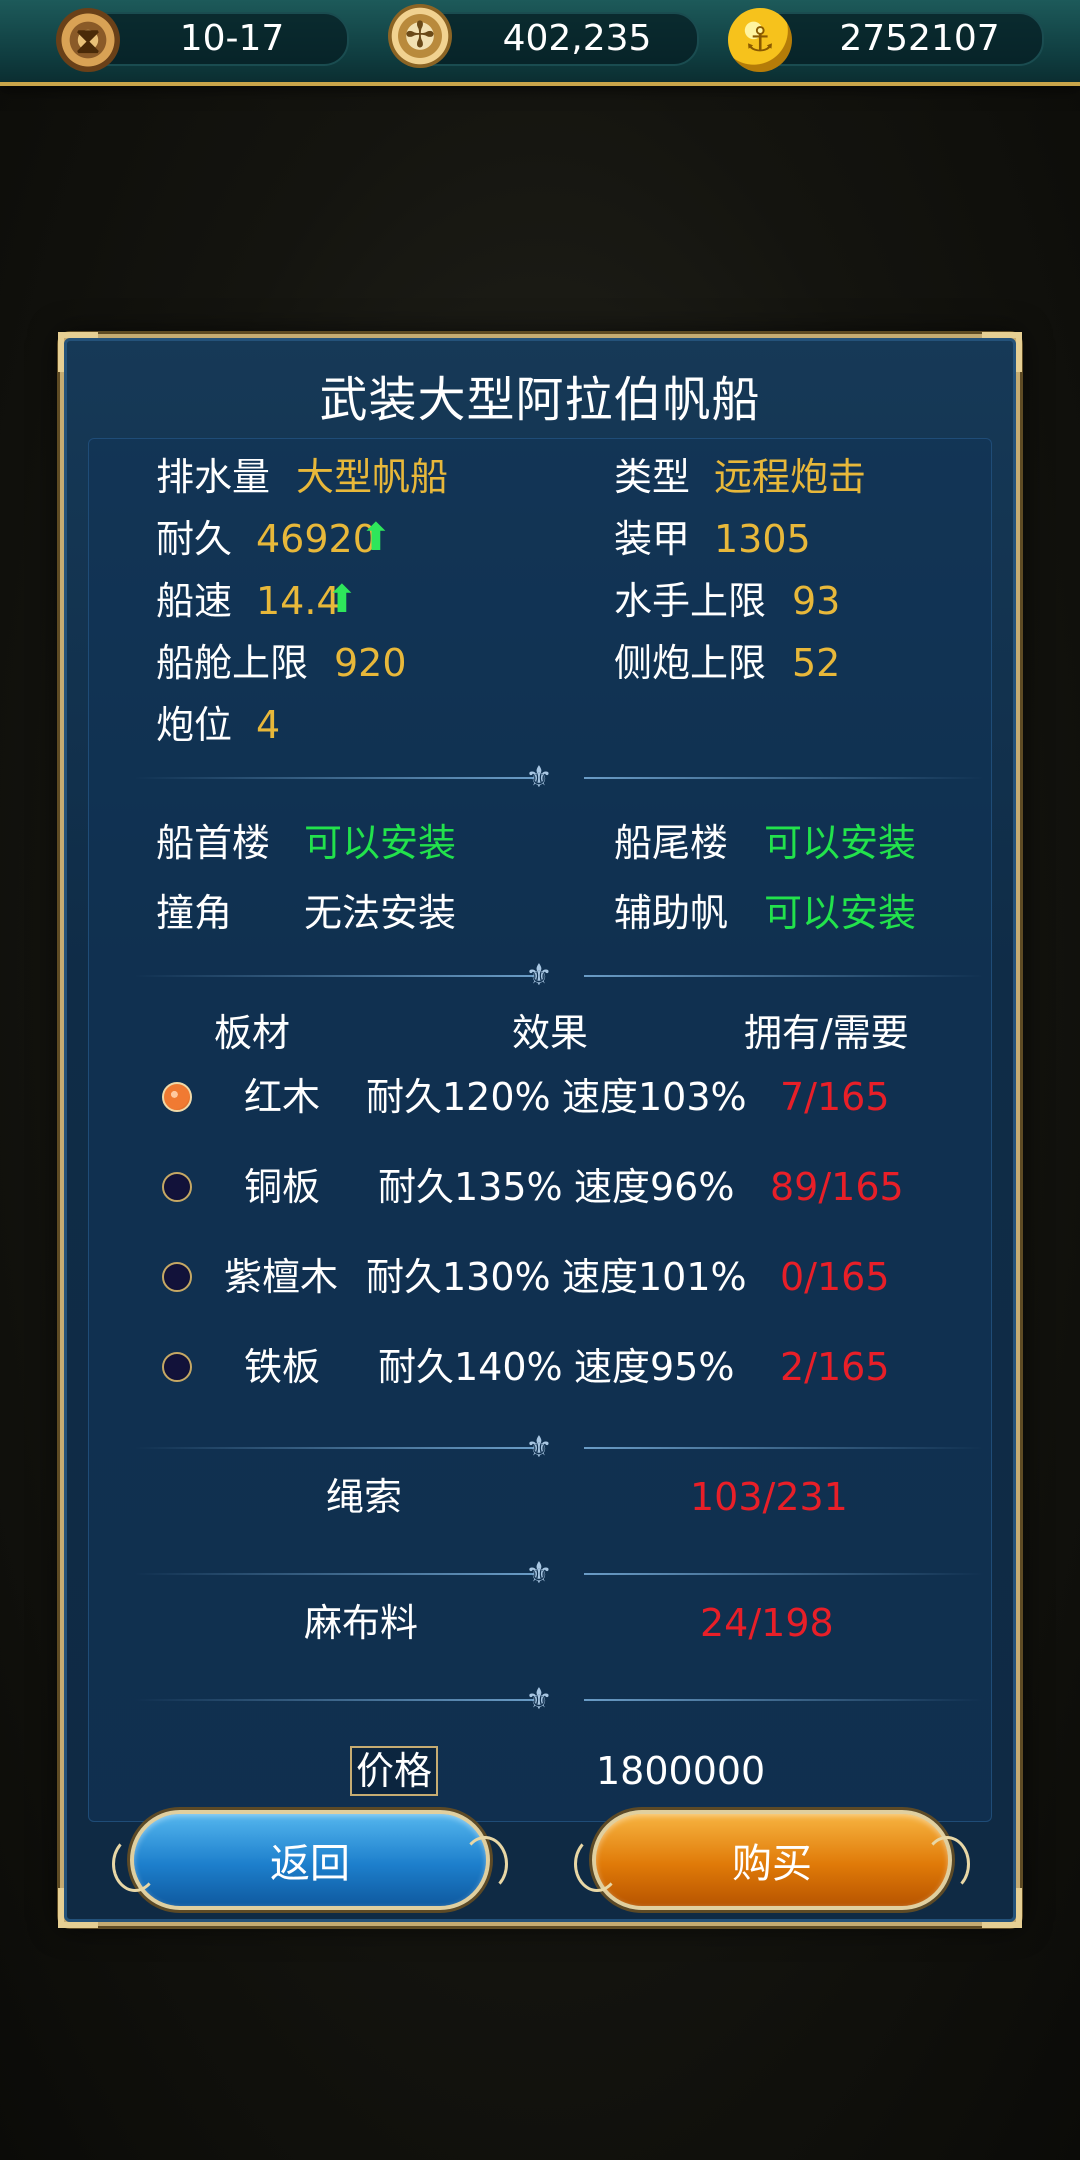 The image size is (1080, 2160). Describe the element at coordinates (835, 1367) in the screenshot. I see `plank-count: 2/165` at that location.